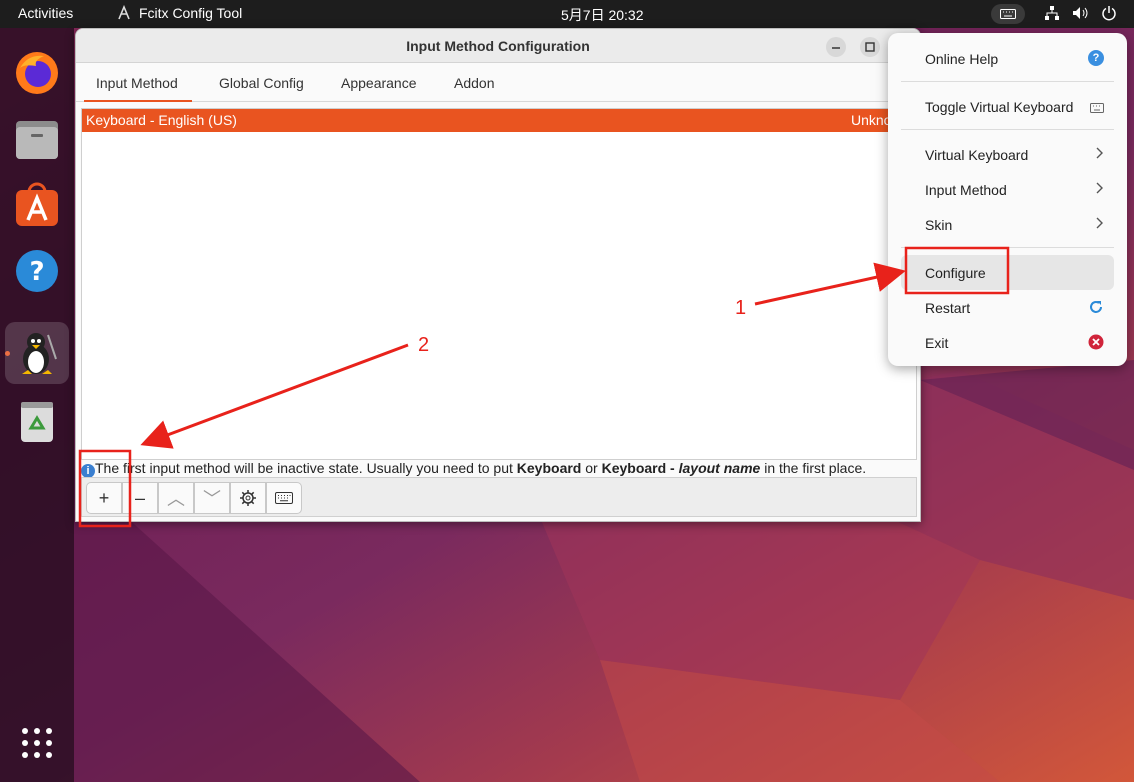 The image size is (1134, 782). Describe the element at coordinates (161, 120) in the screenshot. I see `list-item-name: Keyboard - English (US)` at that location.